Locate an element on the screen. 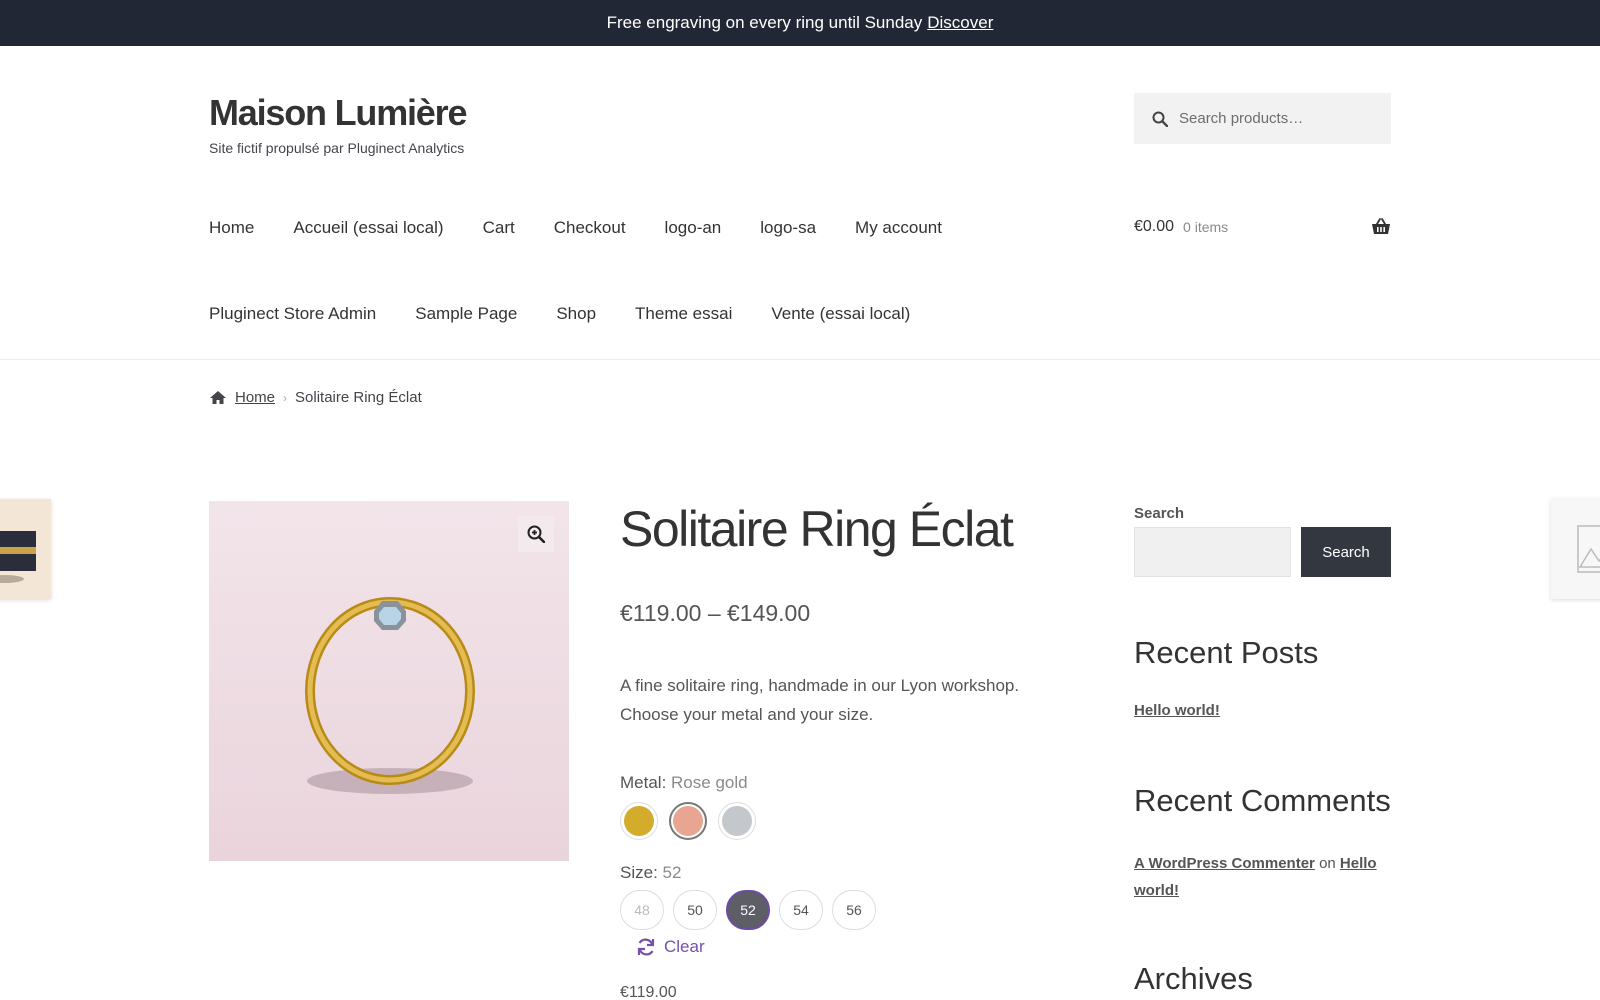 This screenshot has height=1000, width=1600. metal-selected-value: Rose gold is located at coordinates (709, 782).